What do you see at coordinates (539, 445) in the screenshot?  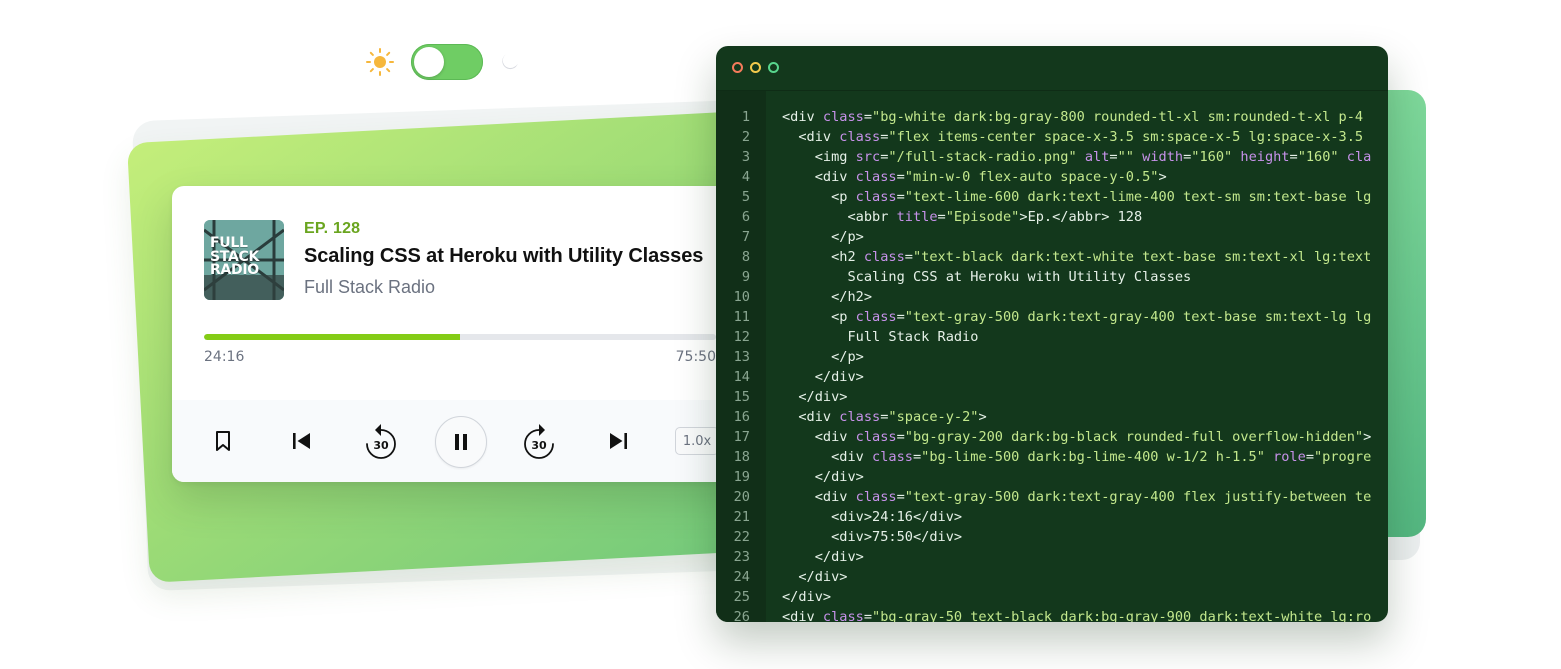 I see `forward-label: 30` at bounding box center [539, 445].